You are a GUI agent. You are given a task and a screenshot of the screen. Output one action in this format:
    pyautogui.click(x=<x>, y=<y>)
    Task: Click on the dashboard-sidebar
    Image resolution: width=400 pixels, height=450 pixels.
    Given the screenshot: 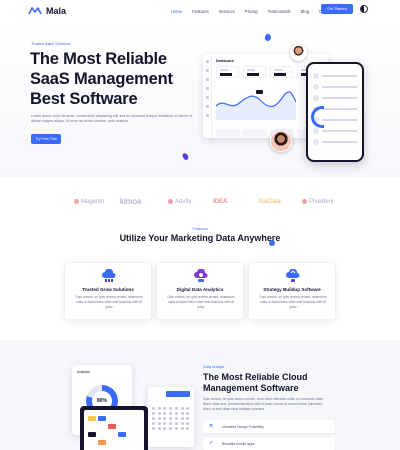 What is the action you would take?
    pyautogui.click(x=207, y=96)
    